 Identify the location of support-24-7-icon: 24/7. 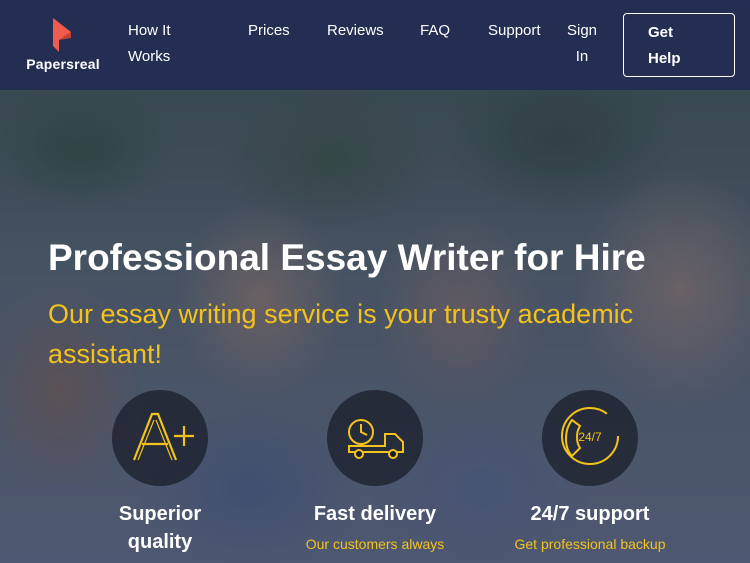
(590, 438).